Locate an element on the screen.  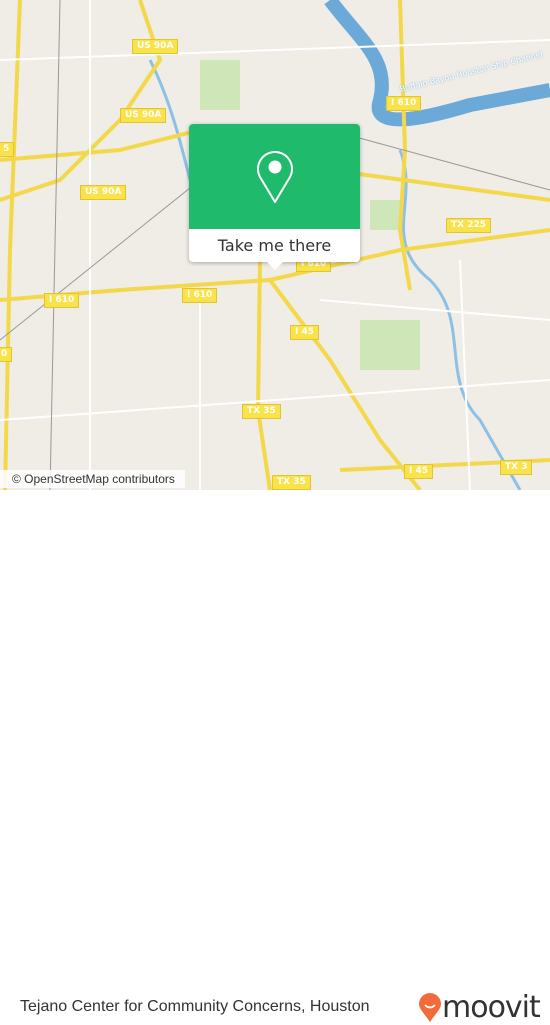
attribution: © OpenStreetMap contributors is located at coordinates (92, 479).